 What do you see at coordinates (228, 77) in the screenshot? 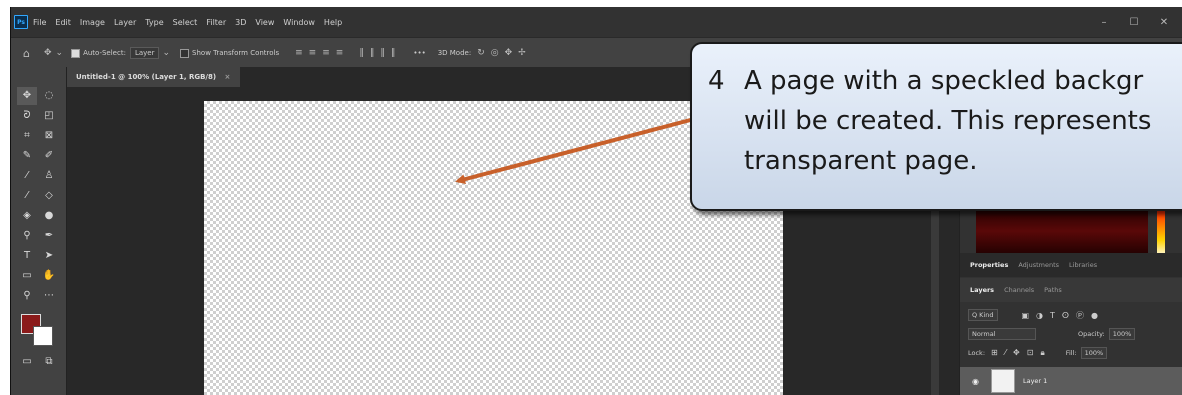
I see `close-tab-icon: ×` at bounding box center [228, 77].